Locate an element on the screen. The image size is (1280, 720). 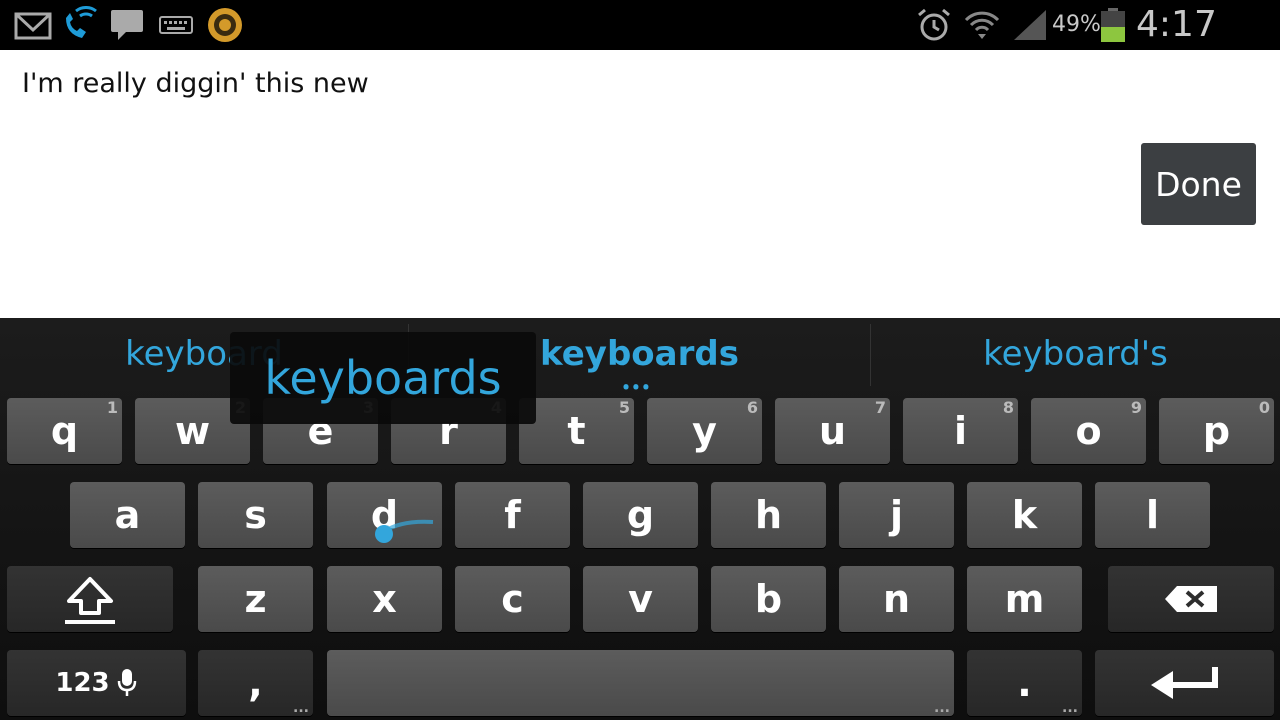
key-label: u is located at coordinates (832, 431).